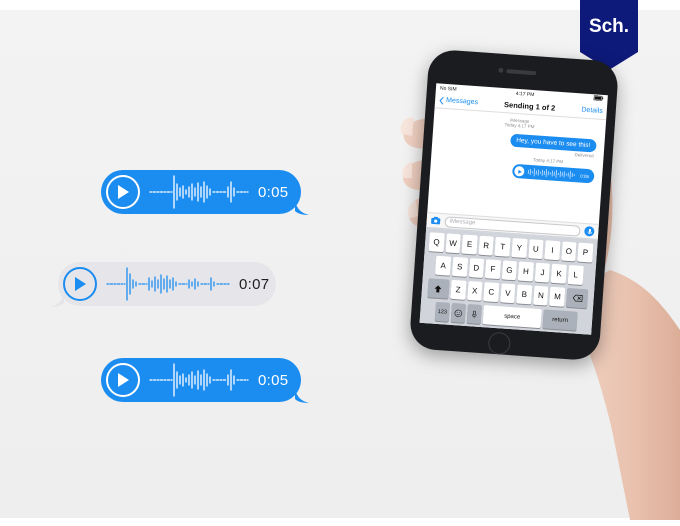 This screenshot has width=680, height=526. I want to click on emoji-icon, so click(458, 313).